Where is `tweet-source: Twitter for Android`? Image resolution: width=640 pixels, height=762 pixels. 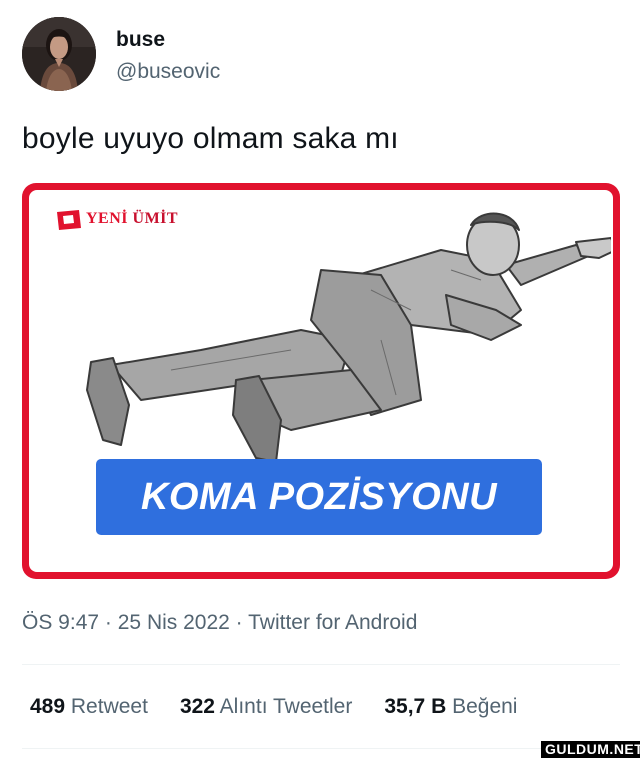 tweet-source: Twitter for Android is located at coordinates (332, 622).